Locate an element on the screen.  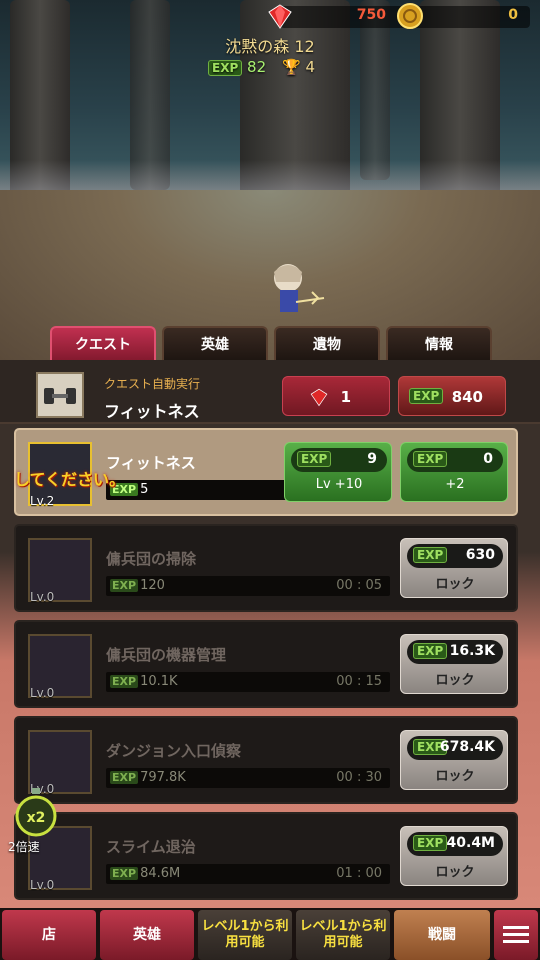
quest-row-cleaning: Lv.0 傭兵団の掃除 EXP 120 00 : 05 EXP 630 ロック is located at coordinates (266, 568).